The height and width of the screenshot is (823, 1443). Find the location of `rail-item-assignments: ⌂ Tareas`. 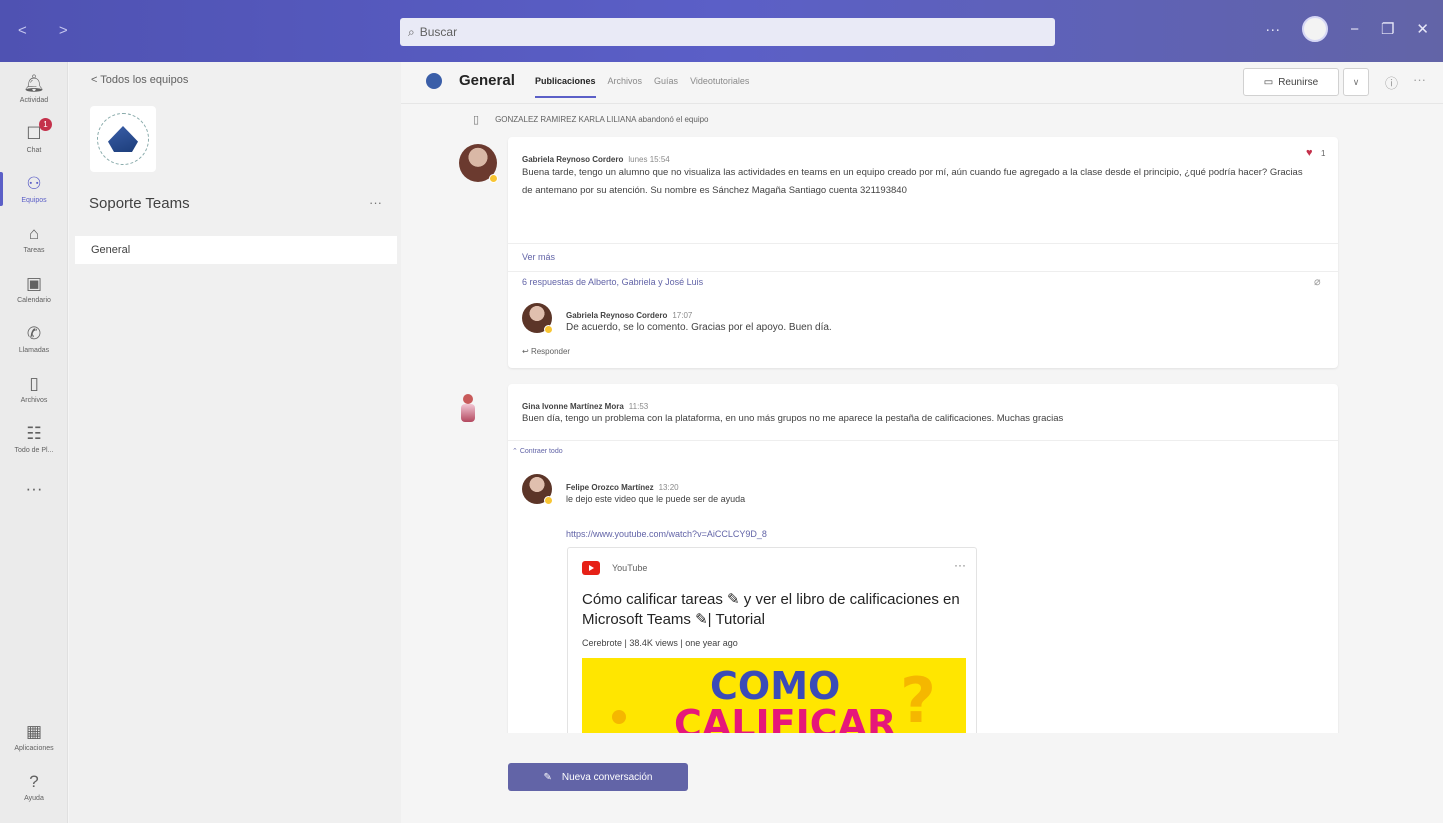

rail-item-assignments: ⌂ Tareas is located at coordinates (34, 239).